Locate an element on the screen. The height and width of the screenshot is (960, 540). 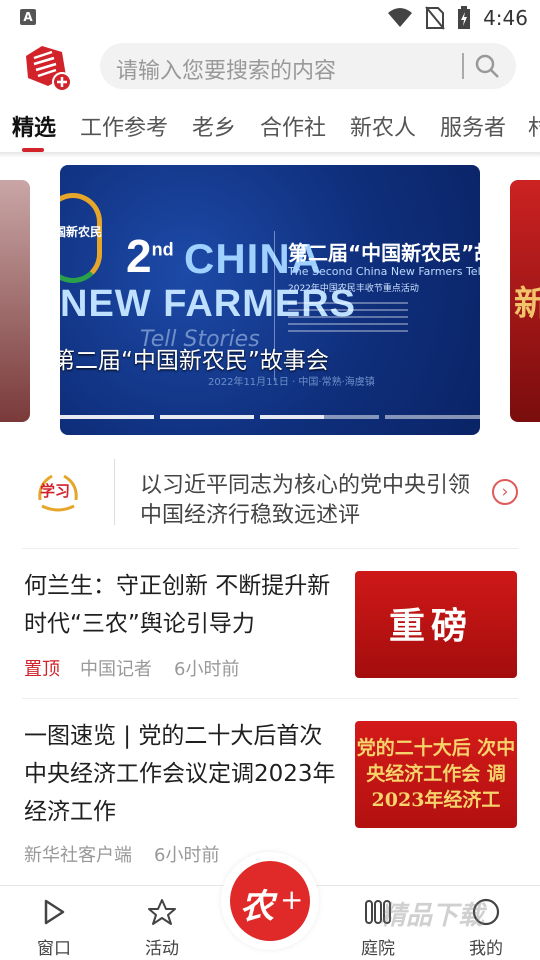
study-divider is located at coordinates (114, 492).